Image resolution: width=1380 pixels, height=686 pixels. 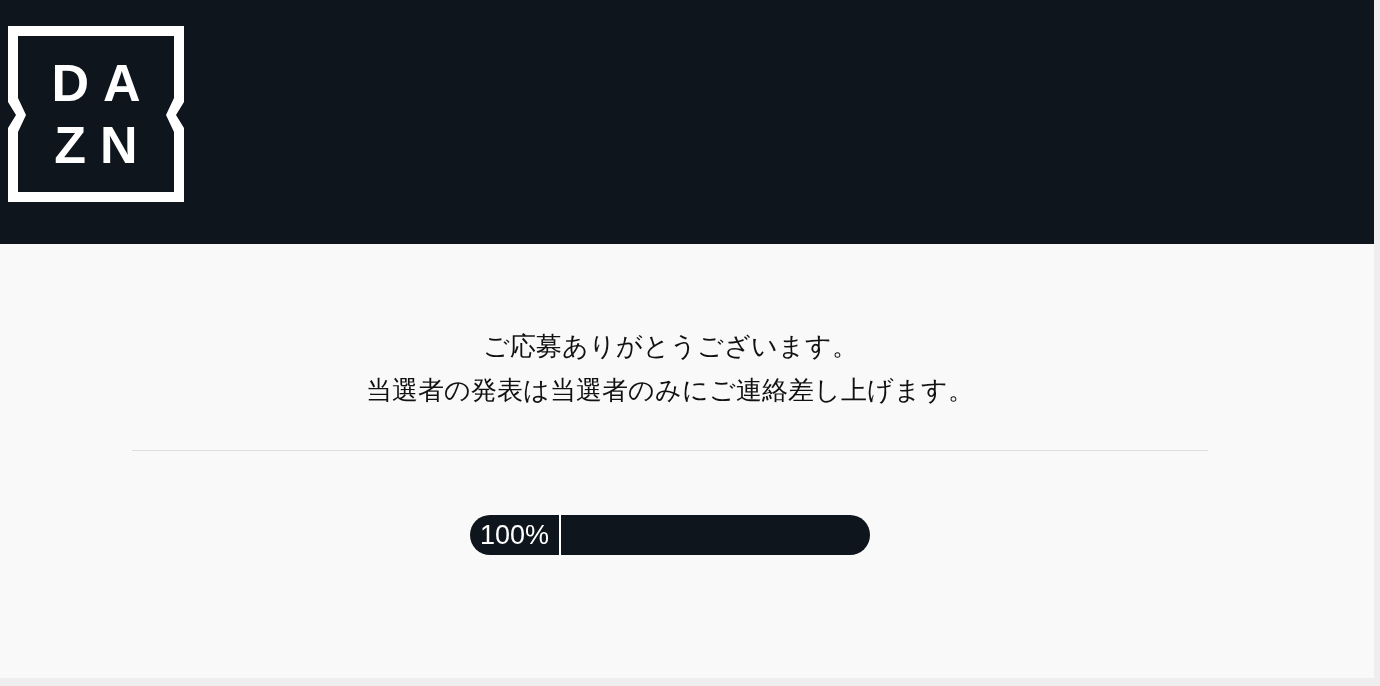 I want to click on logo-text: DA, so click(x=102, y=83).